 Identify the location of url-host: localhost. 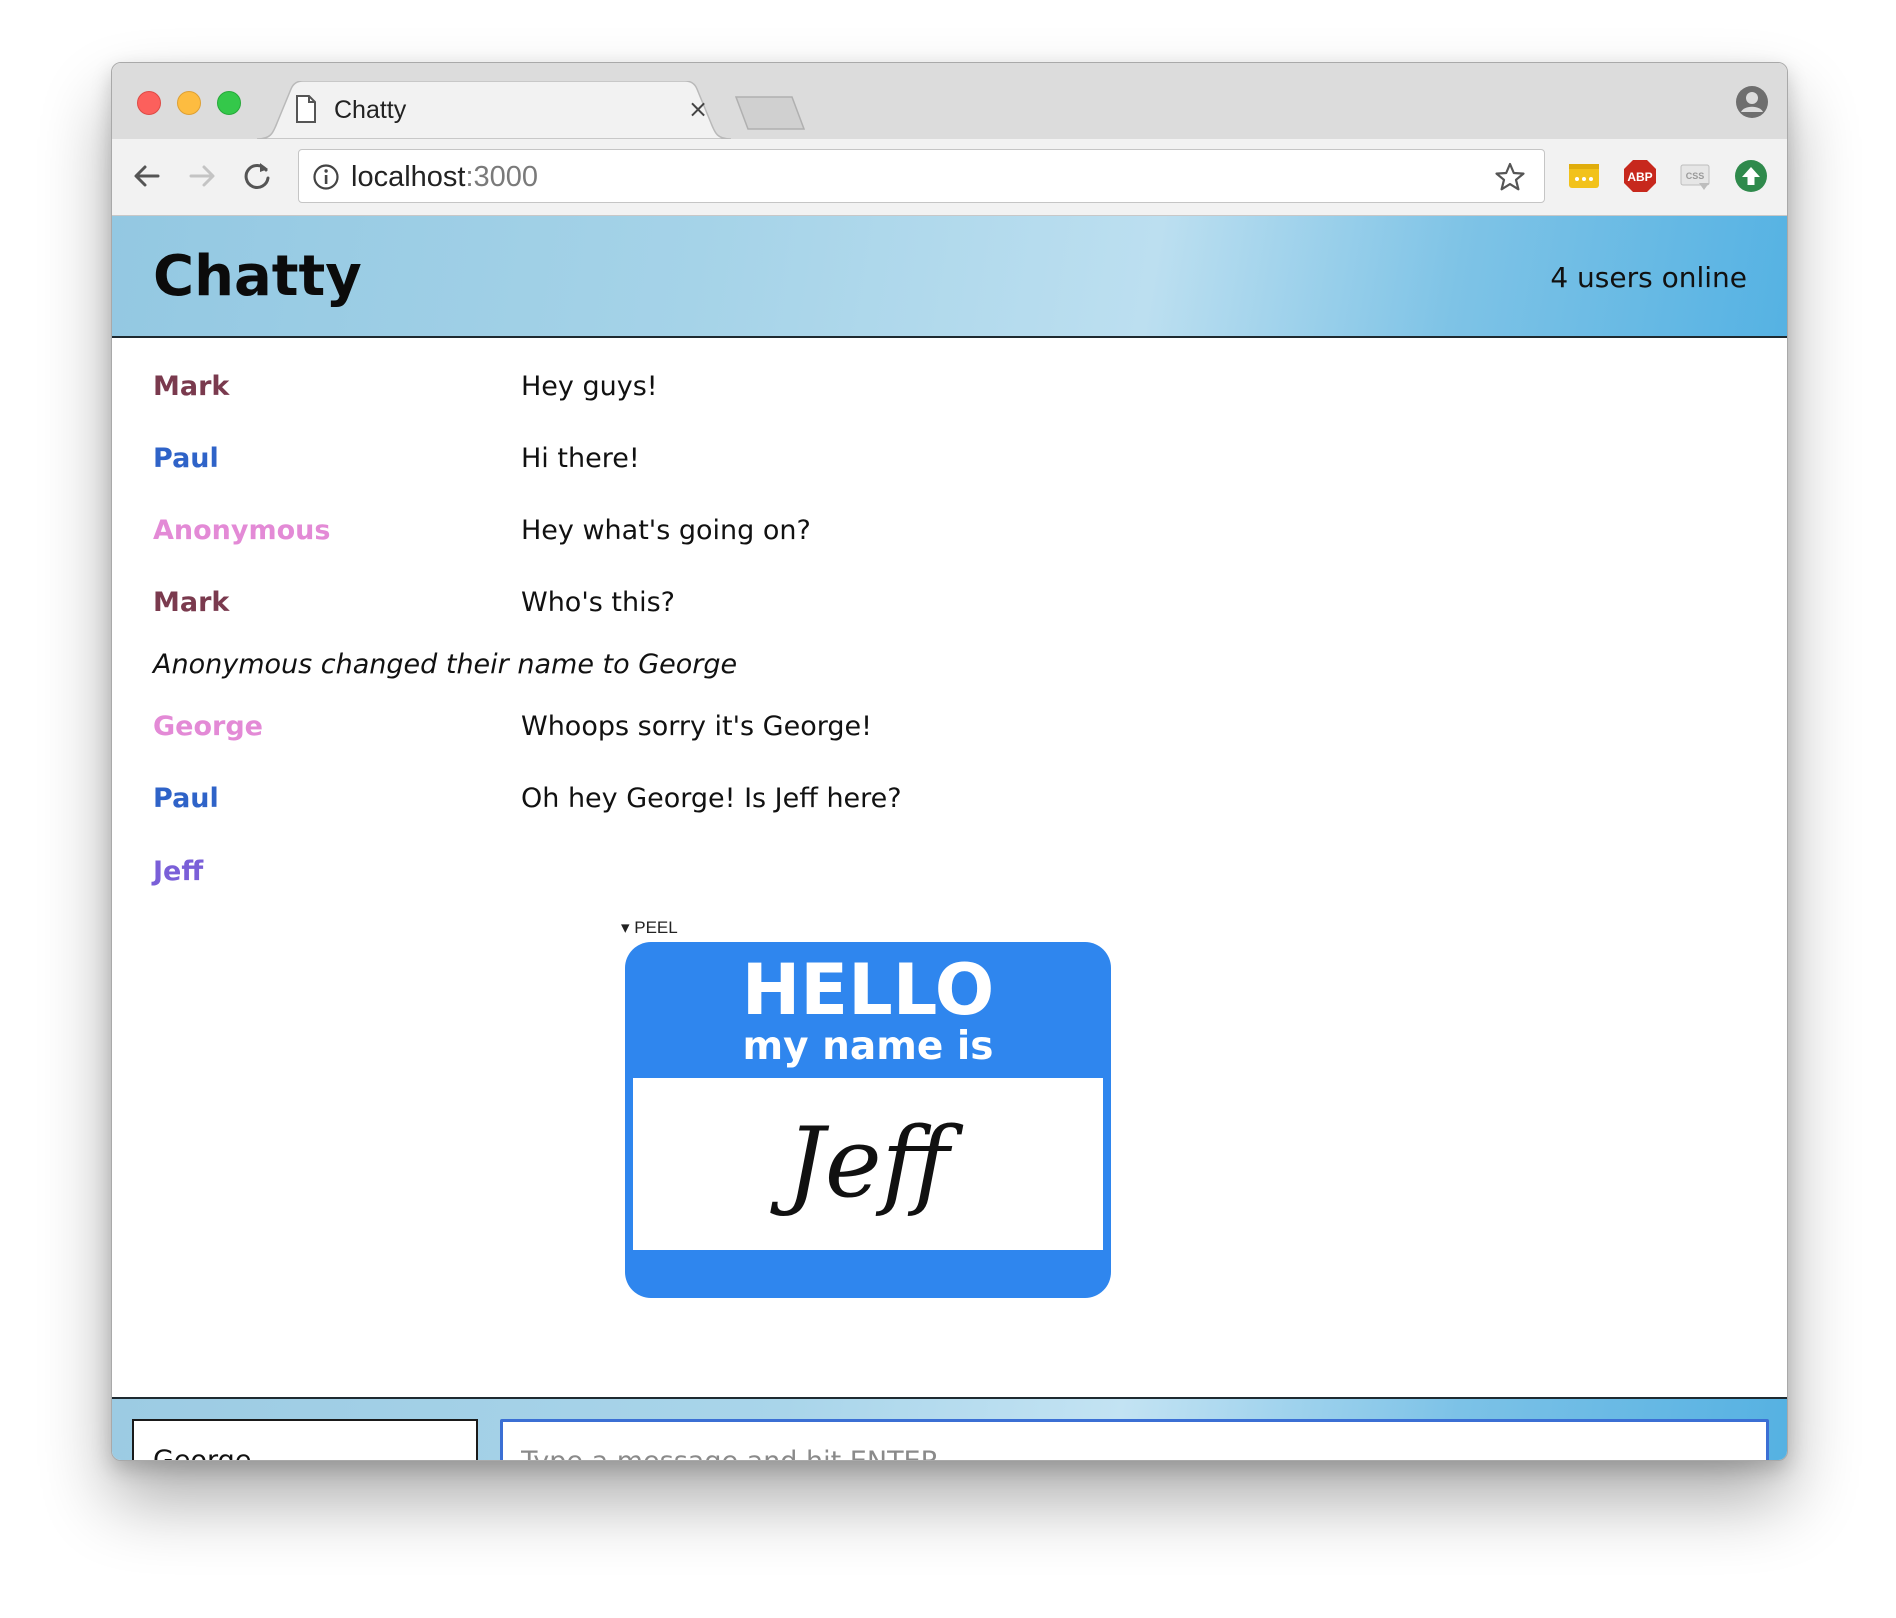
(408, 177).